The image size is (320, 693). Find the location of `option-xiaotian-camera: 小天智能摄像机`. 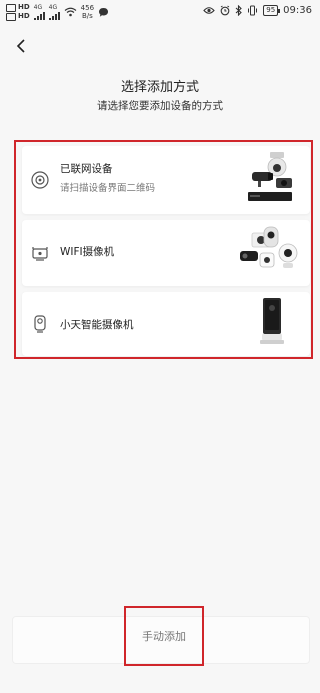

option-xiaotian-camera: 小天智能摄像机 is located at coordinates (166, 324).